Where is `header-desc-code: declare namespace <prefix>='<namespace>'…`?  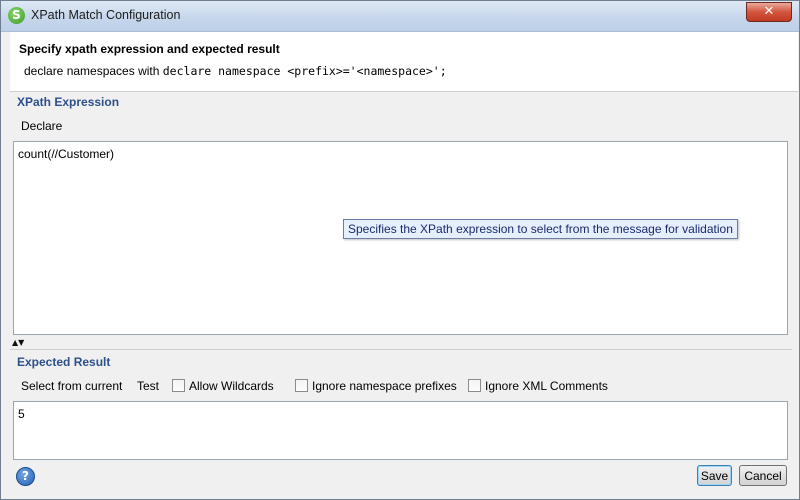
header-desc-code: declare namespace <prefix>='<namespace>'… is located at coordinates (304, 71).